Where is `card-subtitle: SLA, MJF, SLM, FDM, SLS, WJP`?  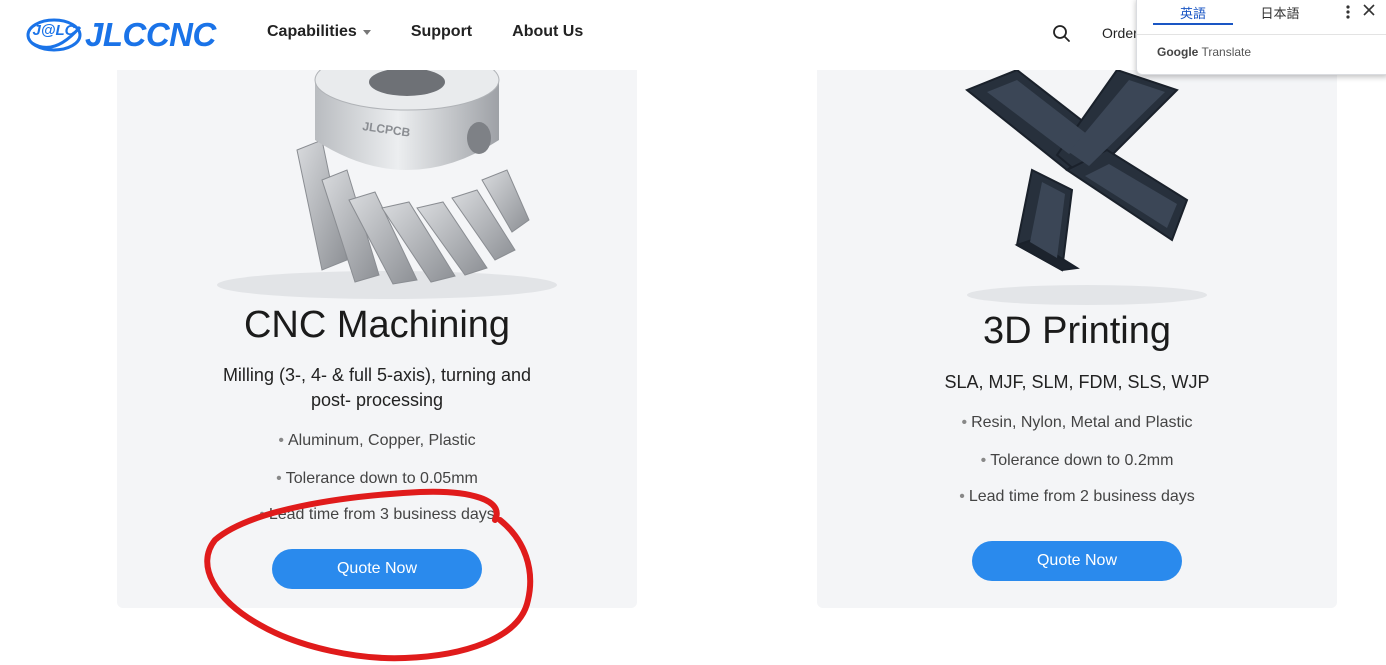 card-subtitle: SLA, MJF, SLM, FDM, SLS, WJP is located at coordinates (1077, 382).